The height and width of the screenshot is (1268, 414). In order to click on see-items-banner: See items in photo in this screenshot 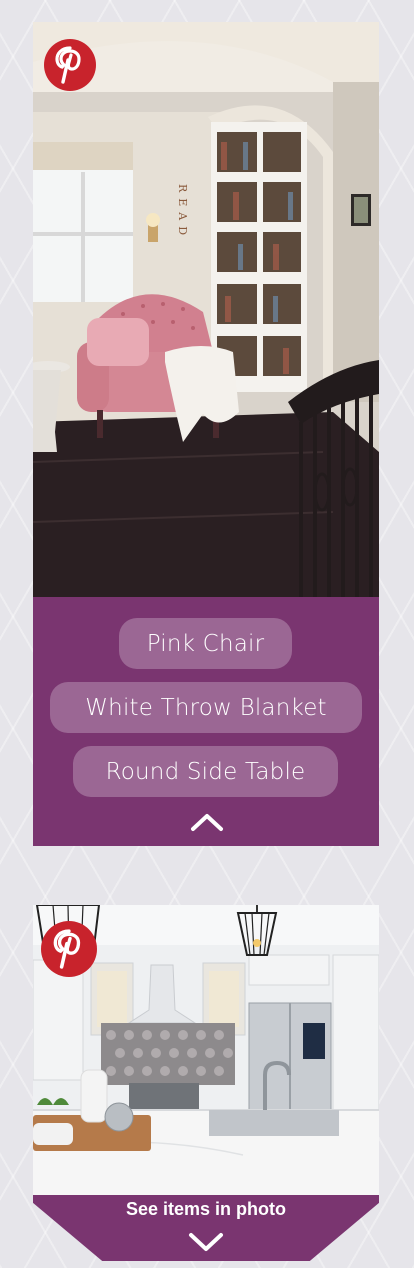, I will do `click(206, 1228)`.